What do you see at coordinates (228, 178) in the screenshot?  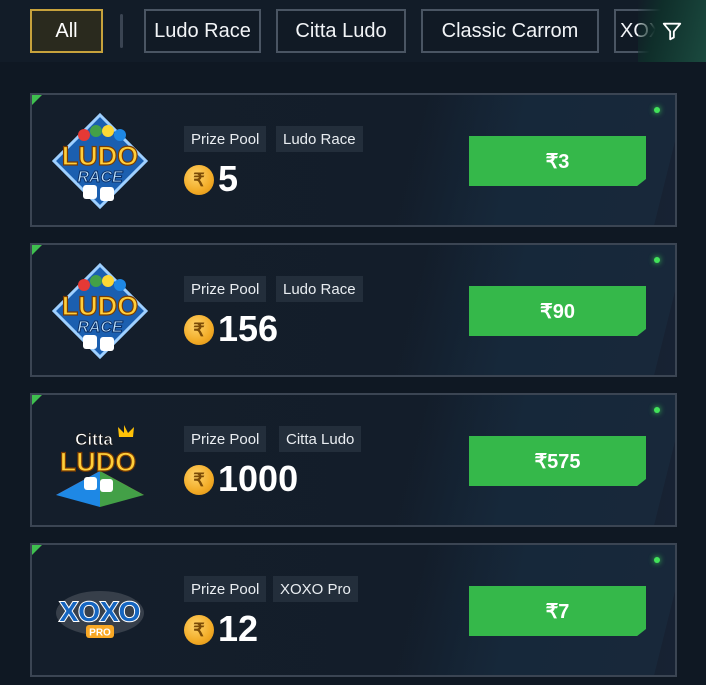 I see `prize-amount: 5` at bounding box center [228, 178].